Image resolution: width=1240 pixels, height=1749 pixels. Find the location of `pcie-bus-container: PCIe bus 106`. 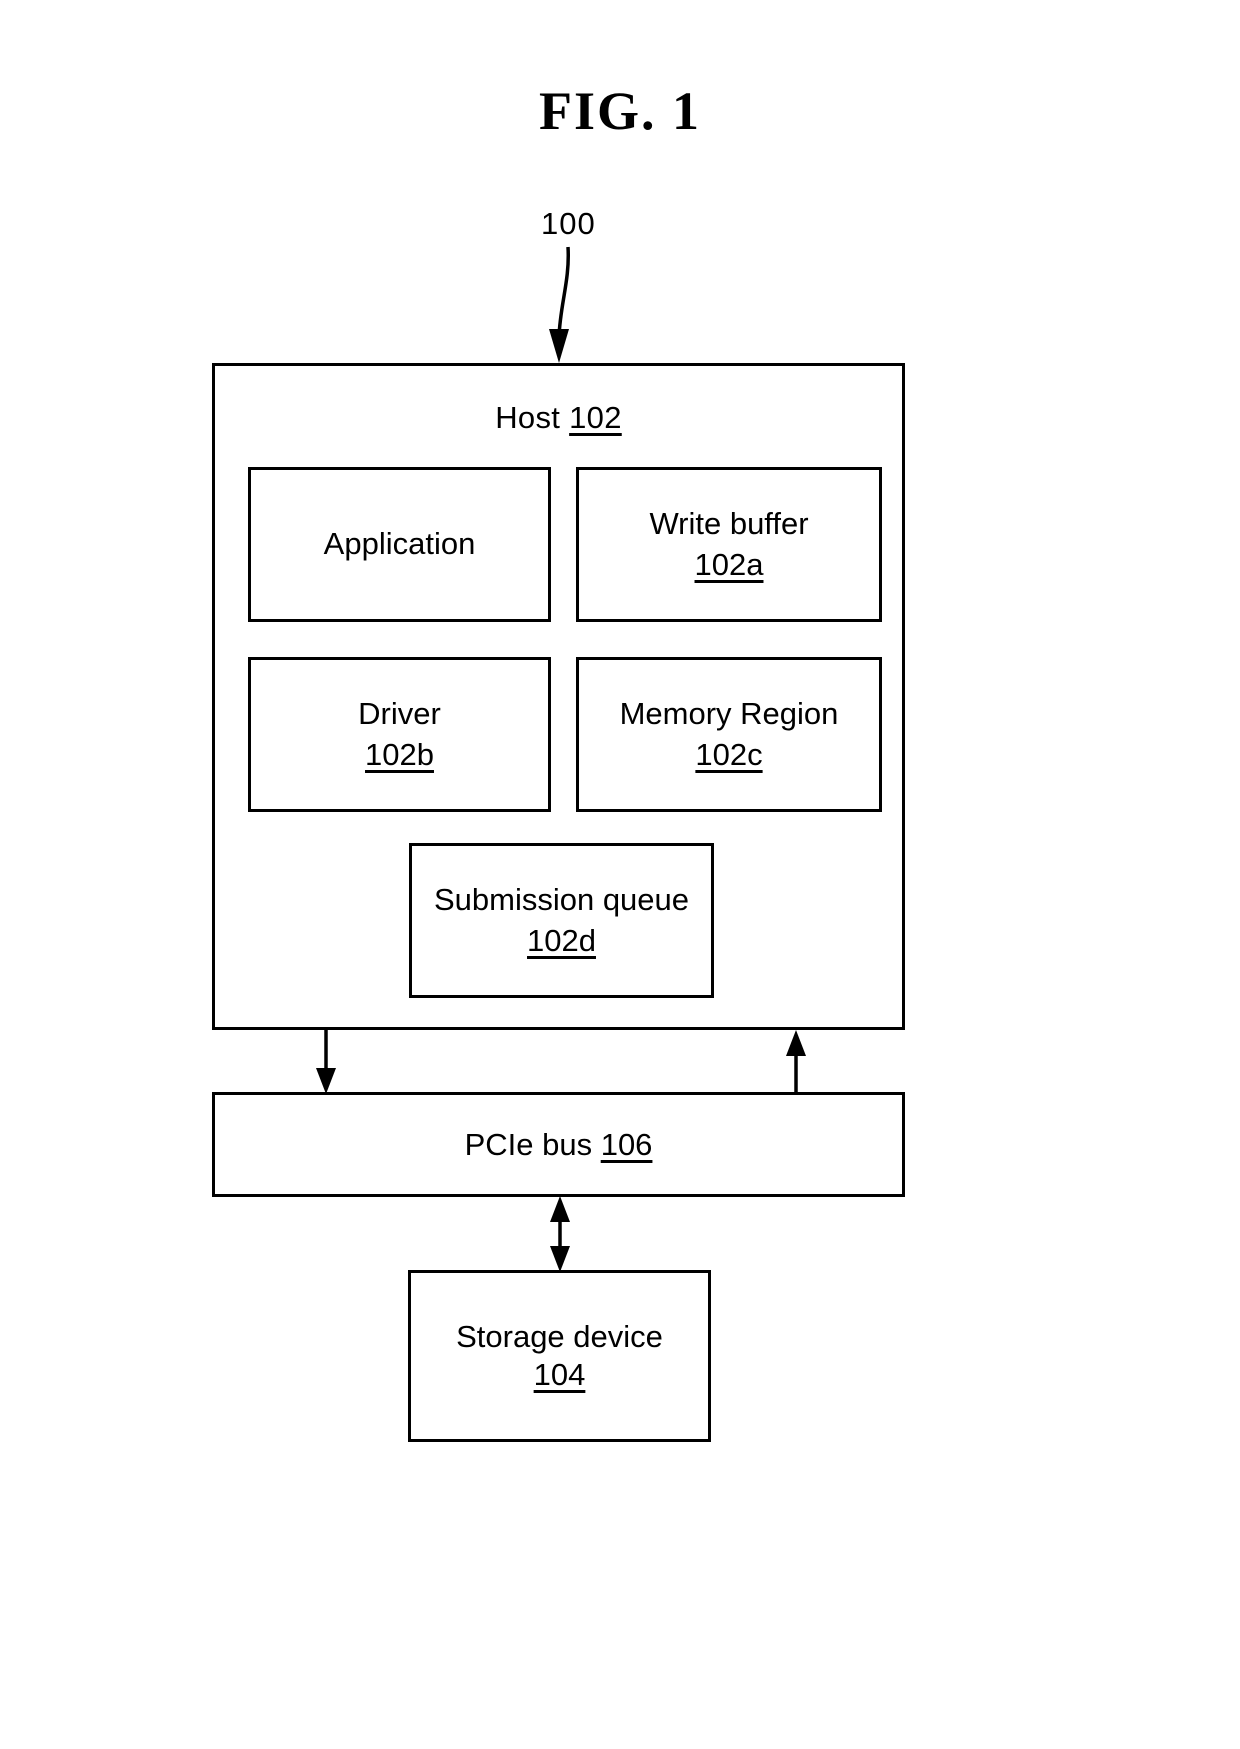

pcie-bus-container: PCIe bus 106 is located at coordinates (558, 1144).